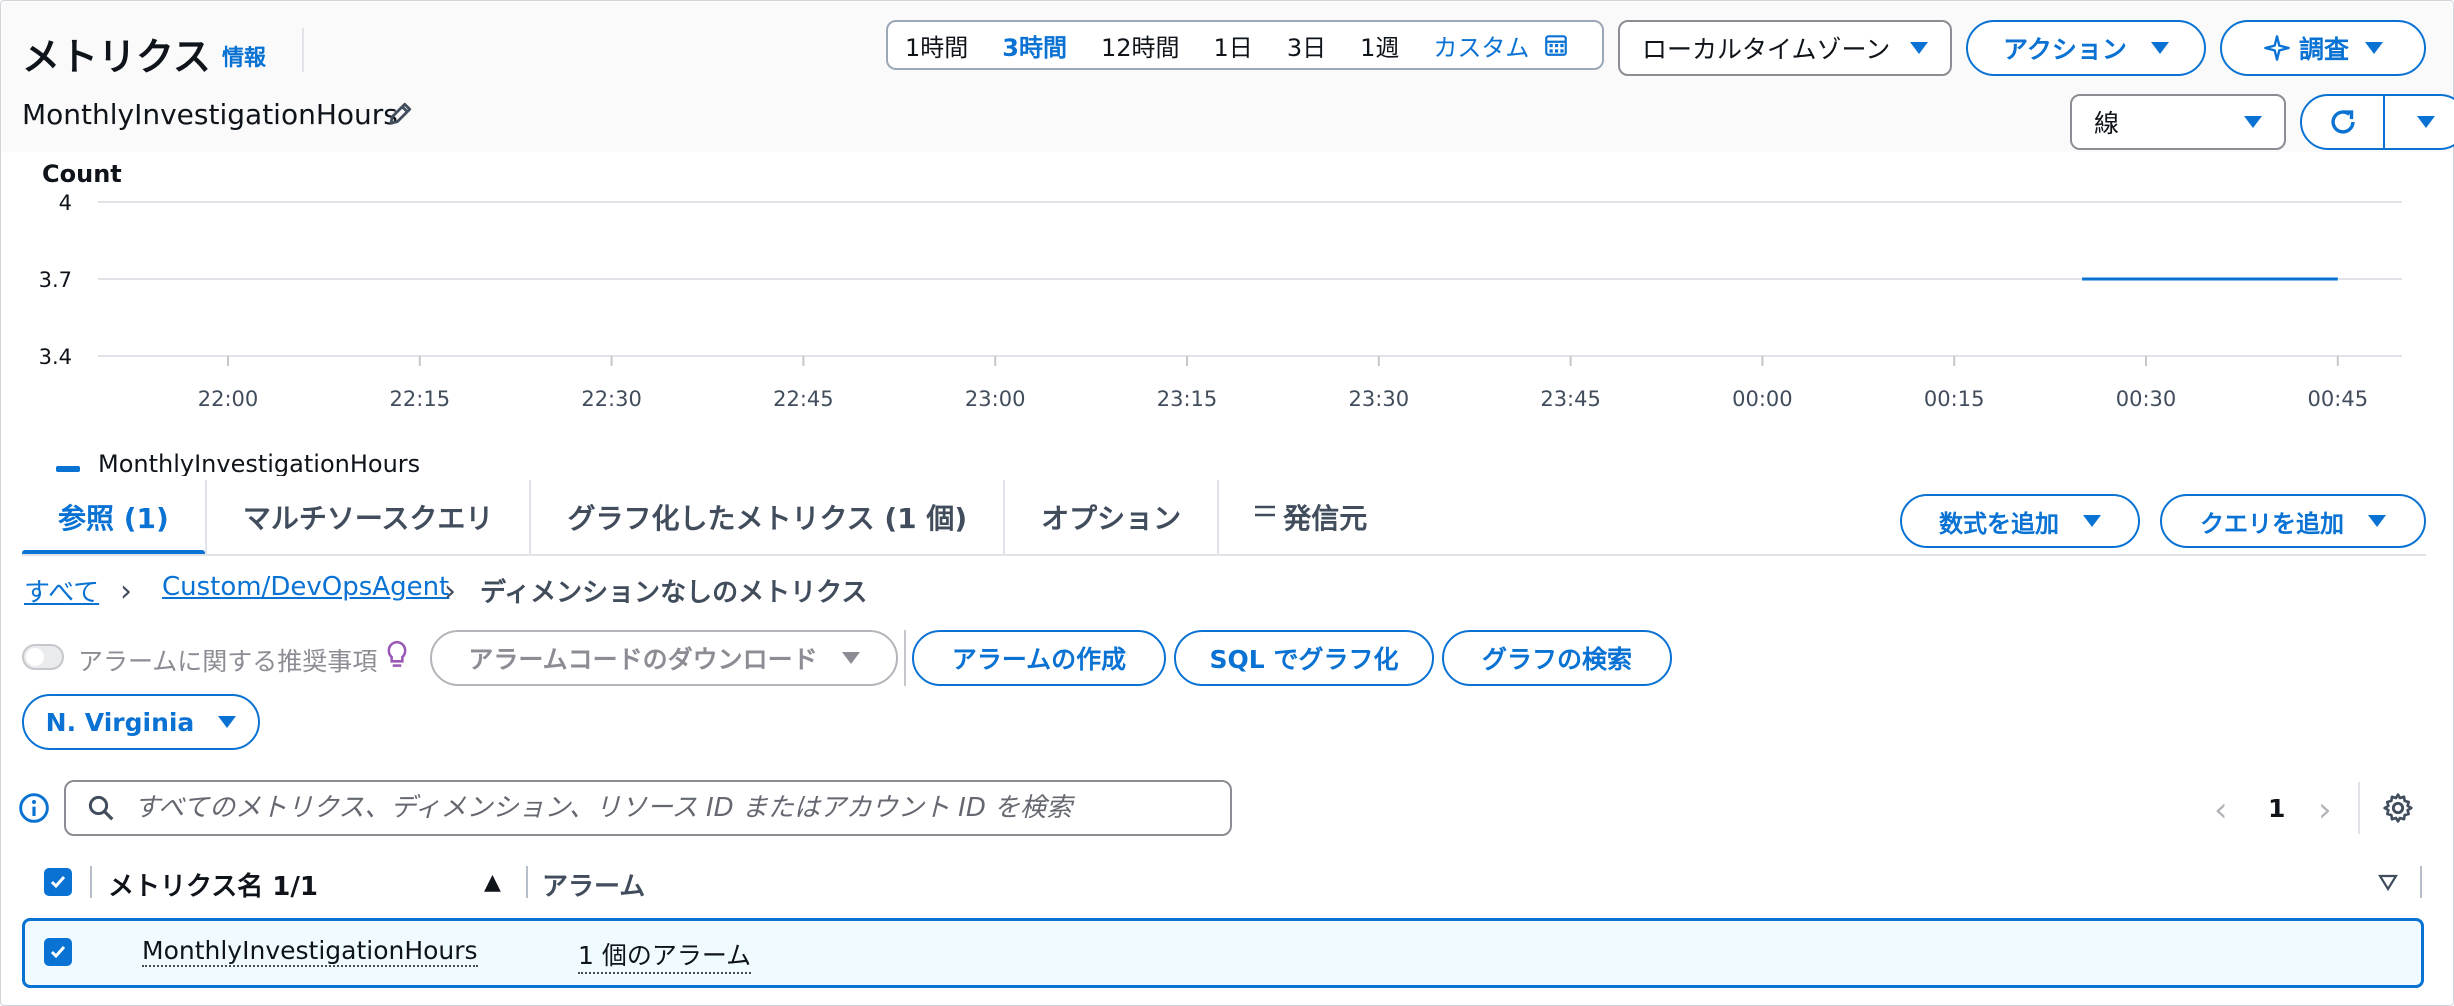  What do you see at coordinates (401, 113) in the screenshot?
I see `edit-pencil-icon` at bounding box center [401, 113].